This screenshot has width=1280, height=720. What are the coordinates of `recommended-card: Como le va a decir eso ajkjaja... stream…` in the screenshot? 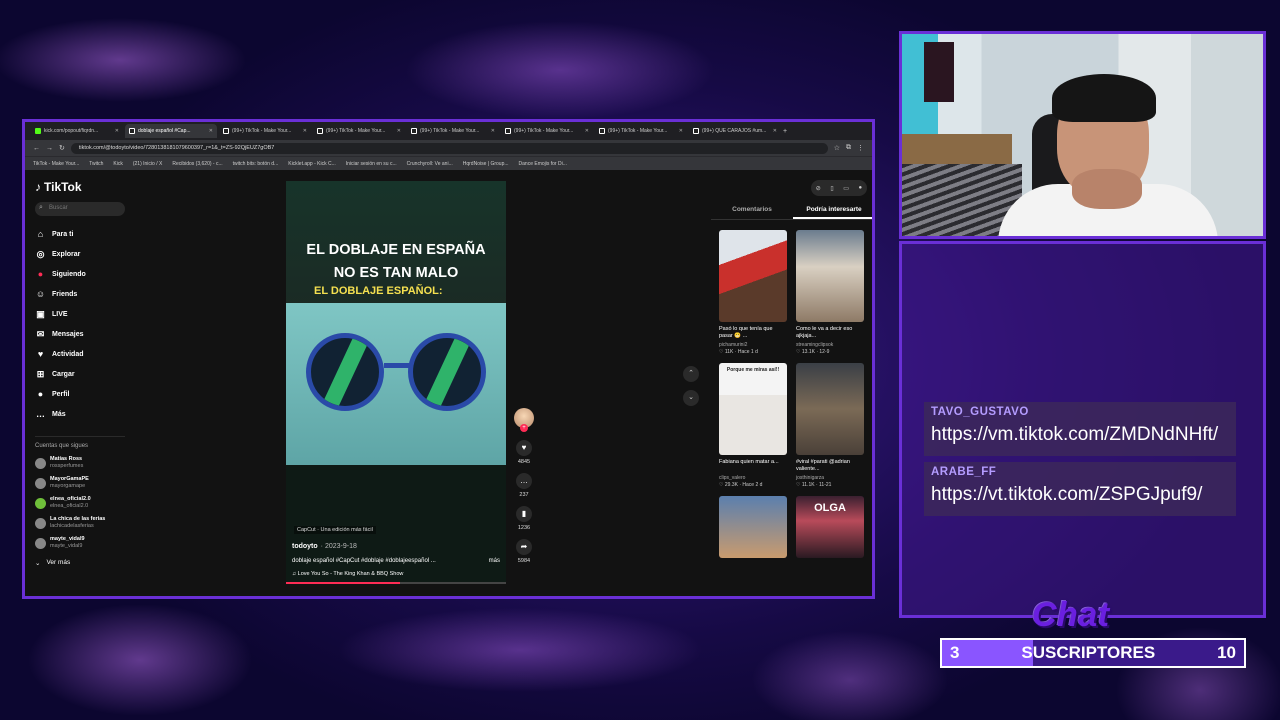 It's located at (830, 292).